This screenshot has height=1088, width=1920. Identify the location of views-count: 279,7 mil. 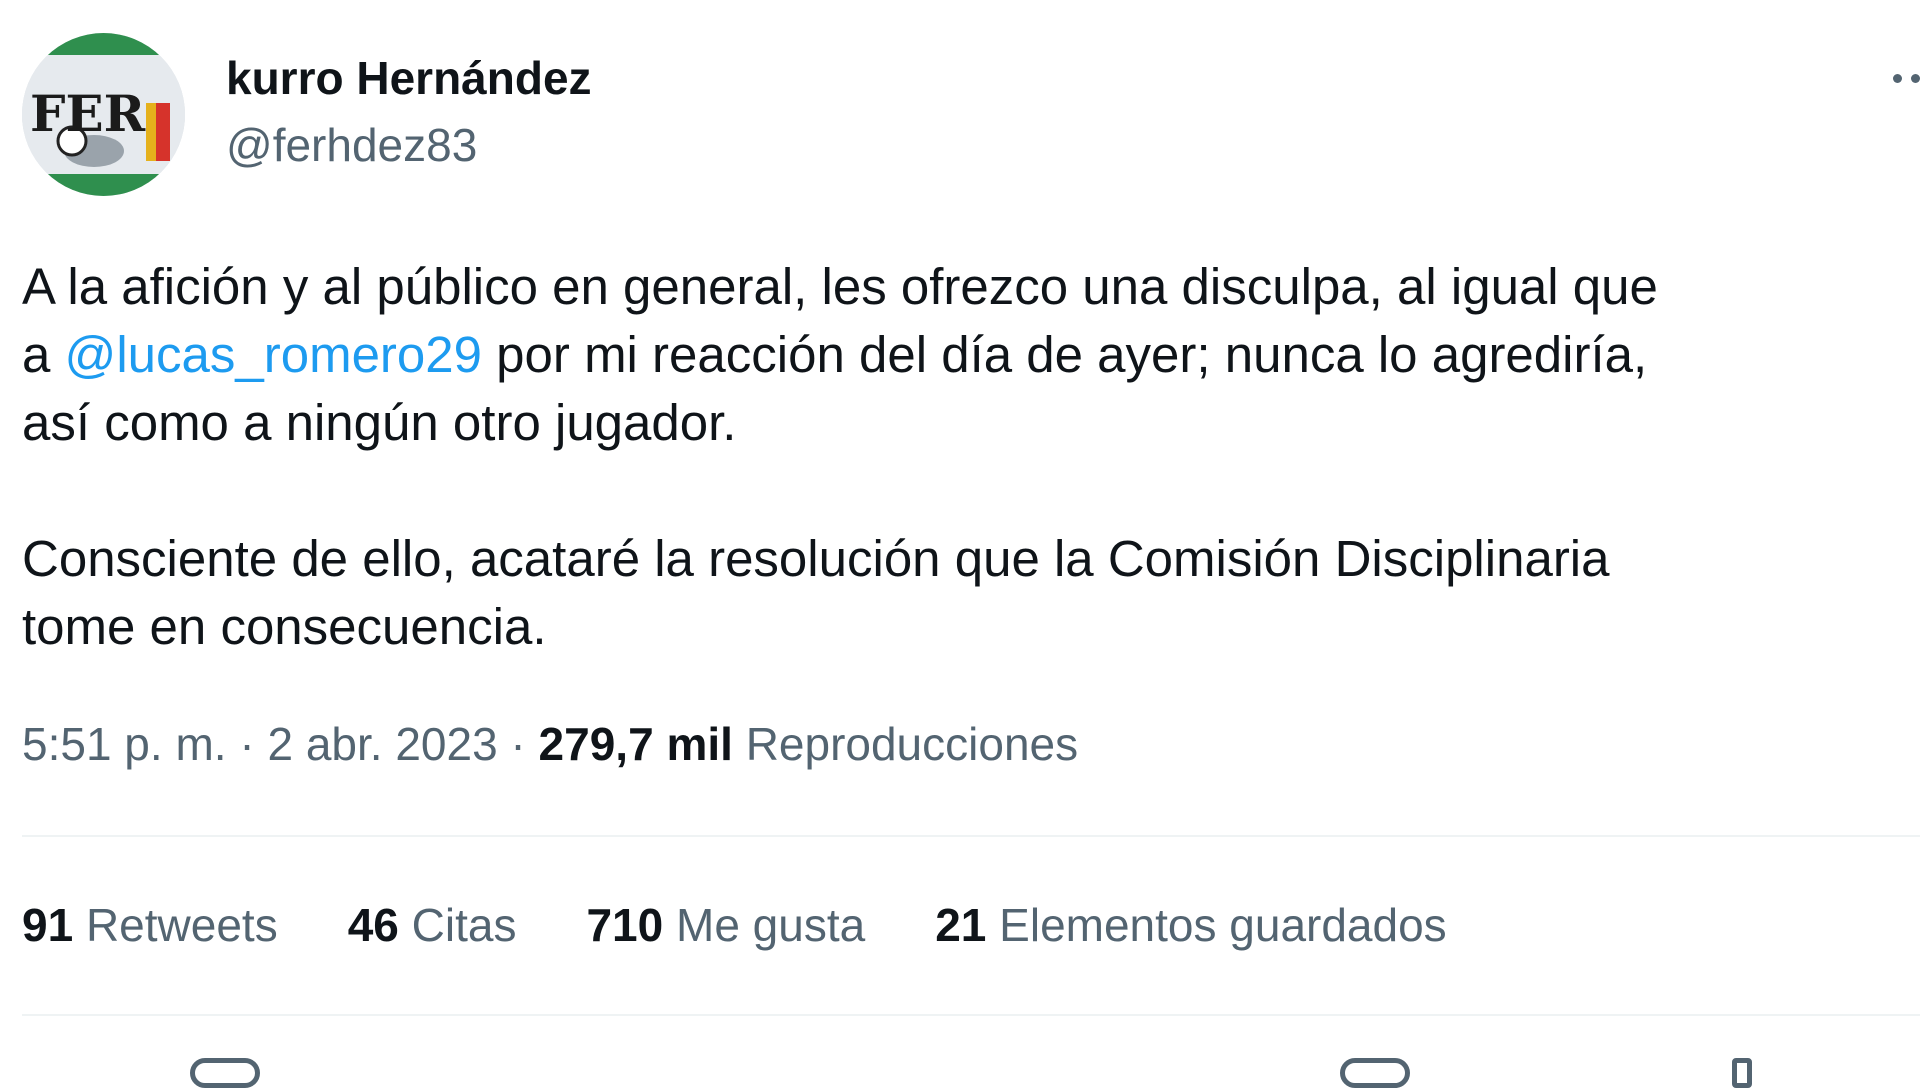
(635, 744).